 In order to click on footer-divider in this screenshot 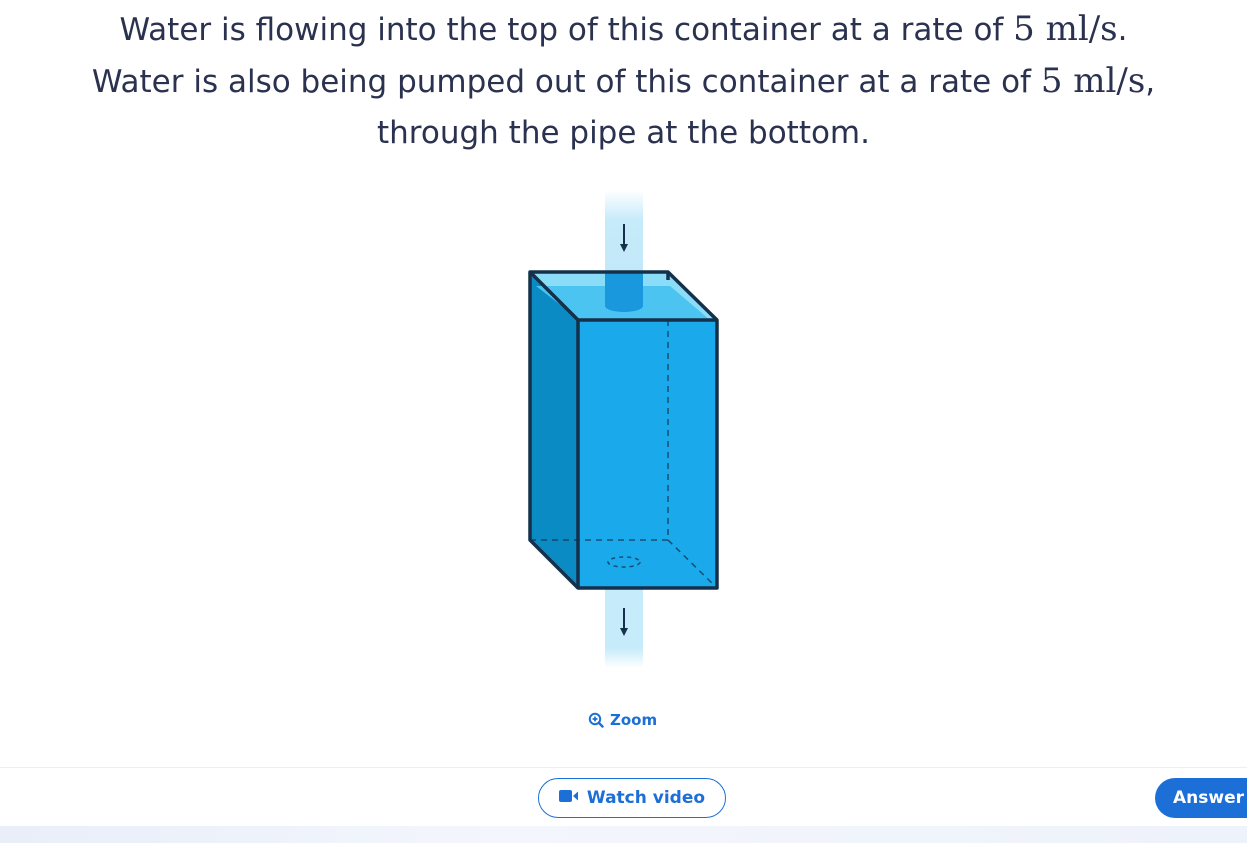, I will do `click(623, 767)`.